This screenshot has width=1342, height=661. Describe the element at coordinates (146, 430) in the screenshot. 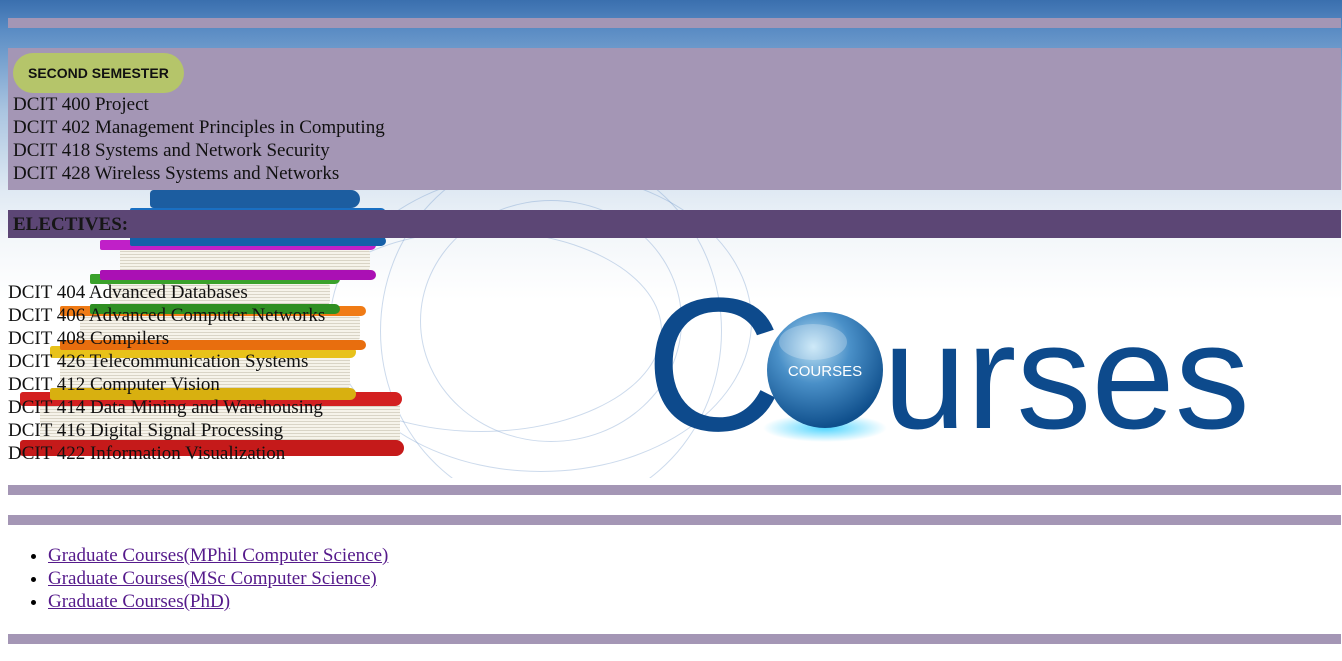

I see `list-item: DCIT 416 Digital Signal Processing` at that location.